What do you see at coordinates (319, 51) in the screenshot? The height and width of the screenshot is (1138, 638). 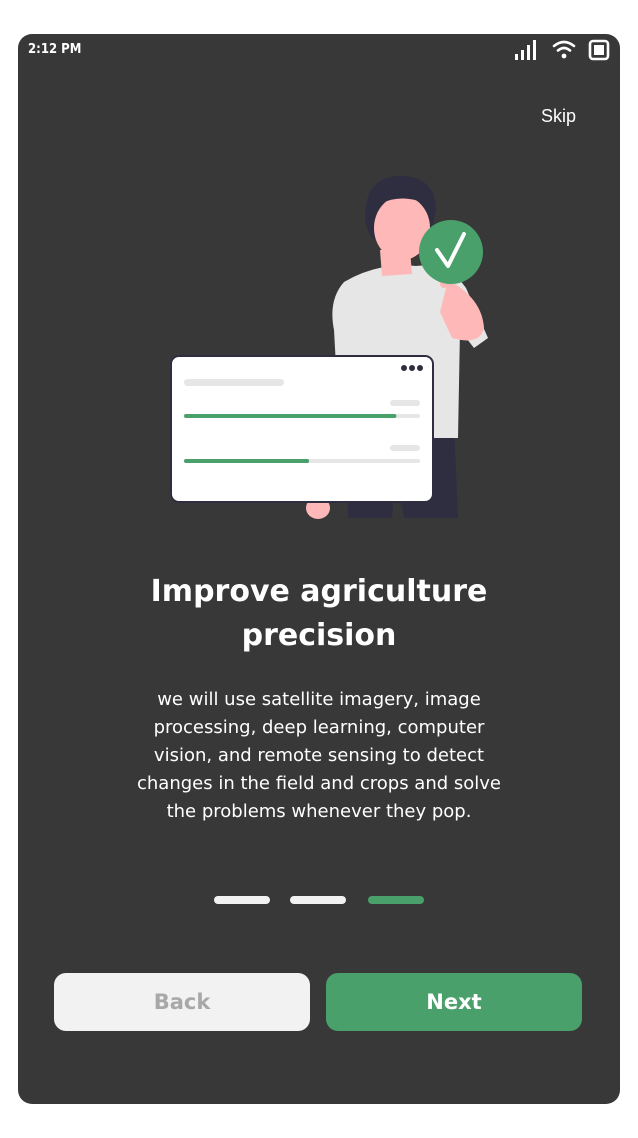 I see `status-bar: 2:12 PM` at bounding box center [319, 51].